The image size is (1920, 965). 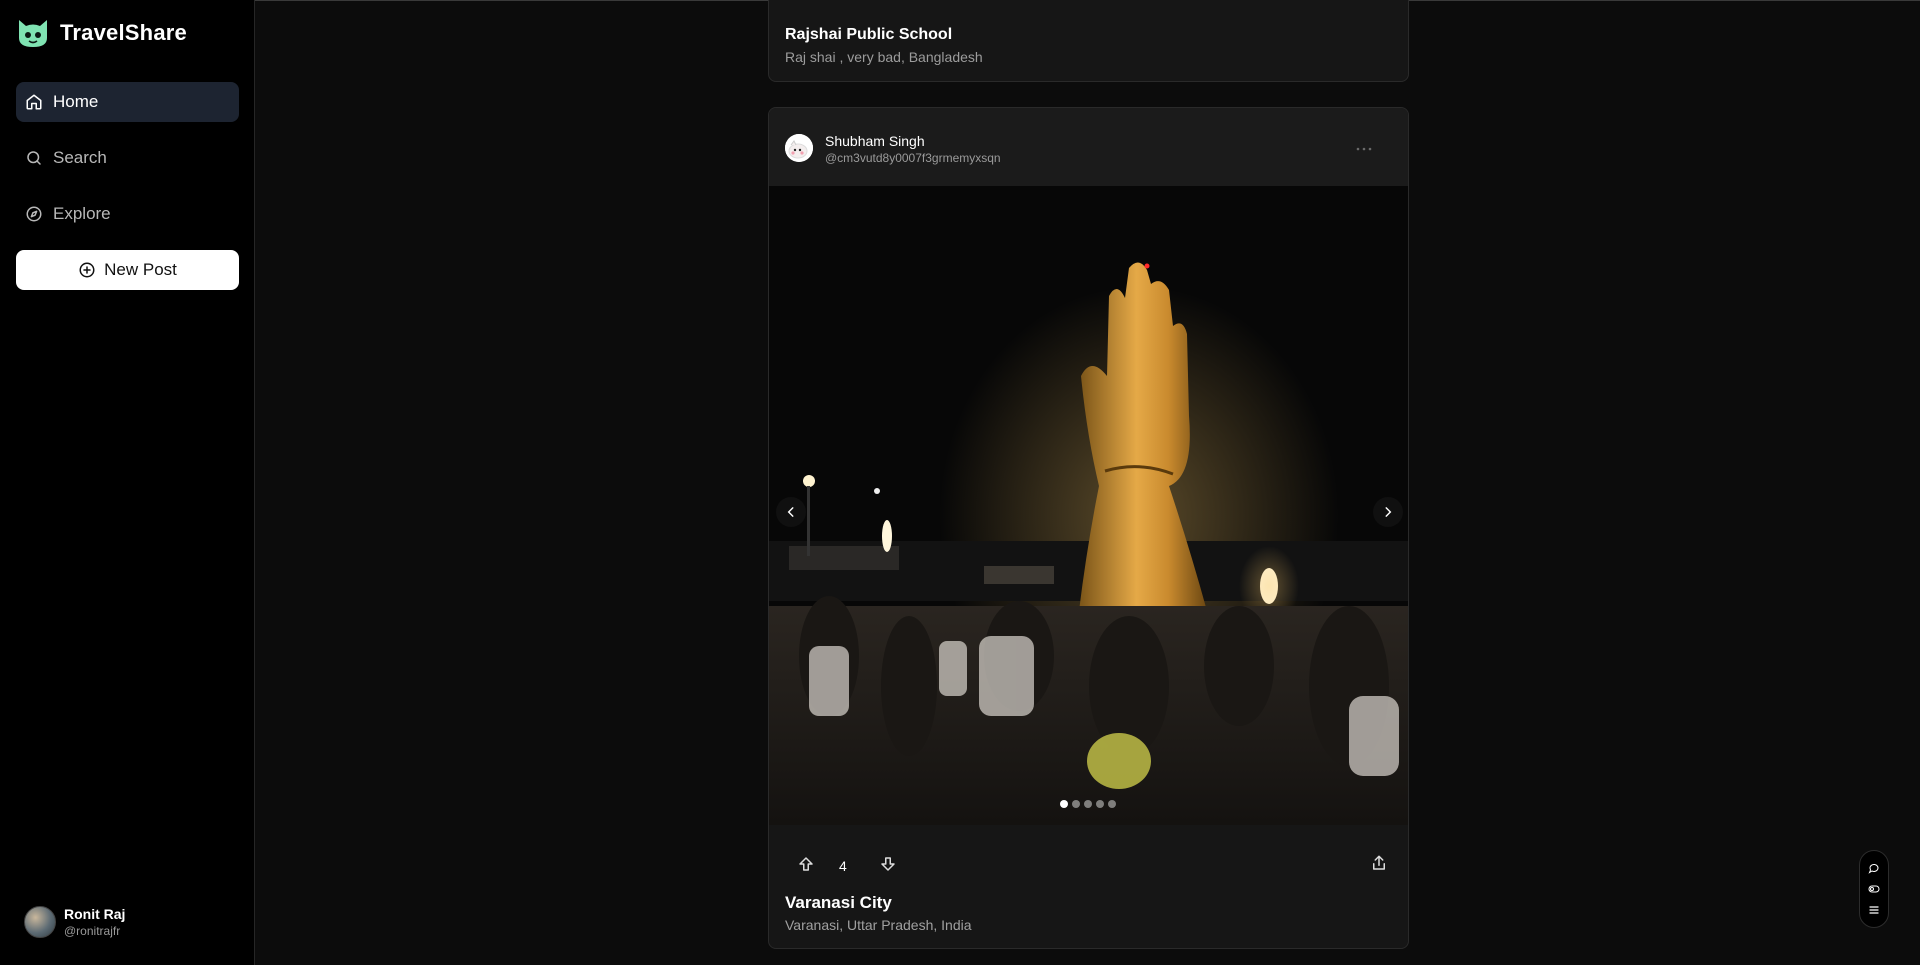 I want to click on post-author-avatar, so click(x=799, y=148).